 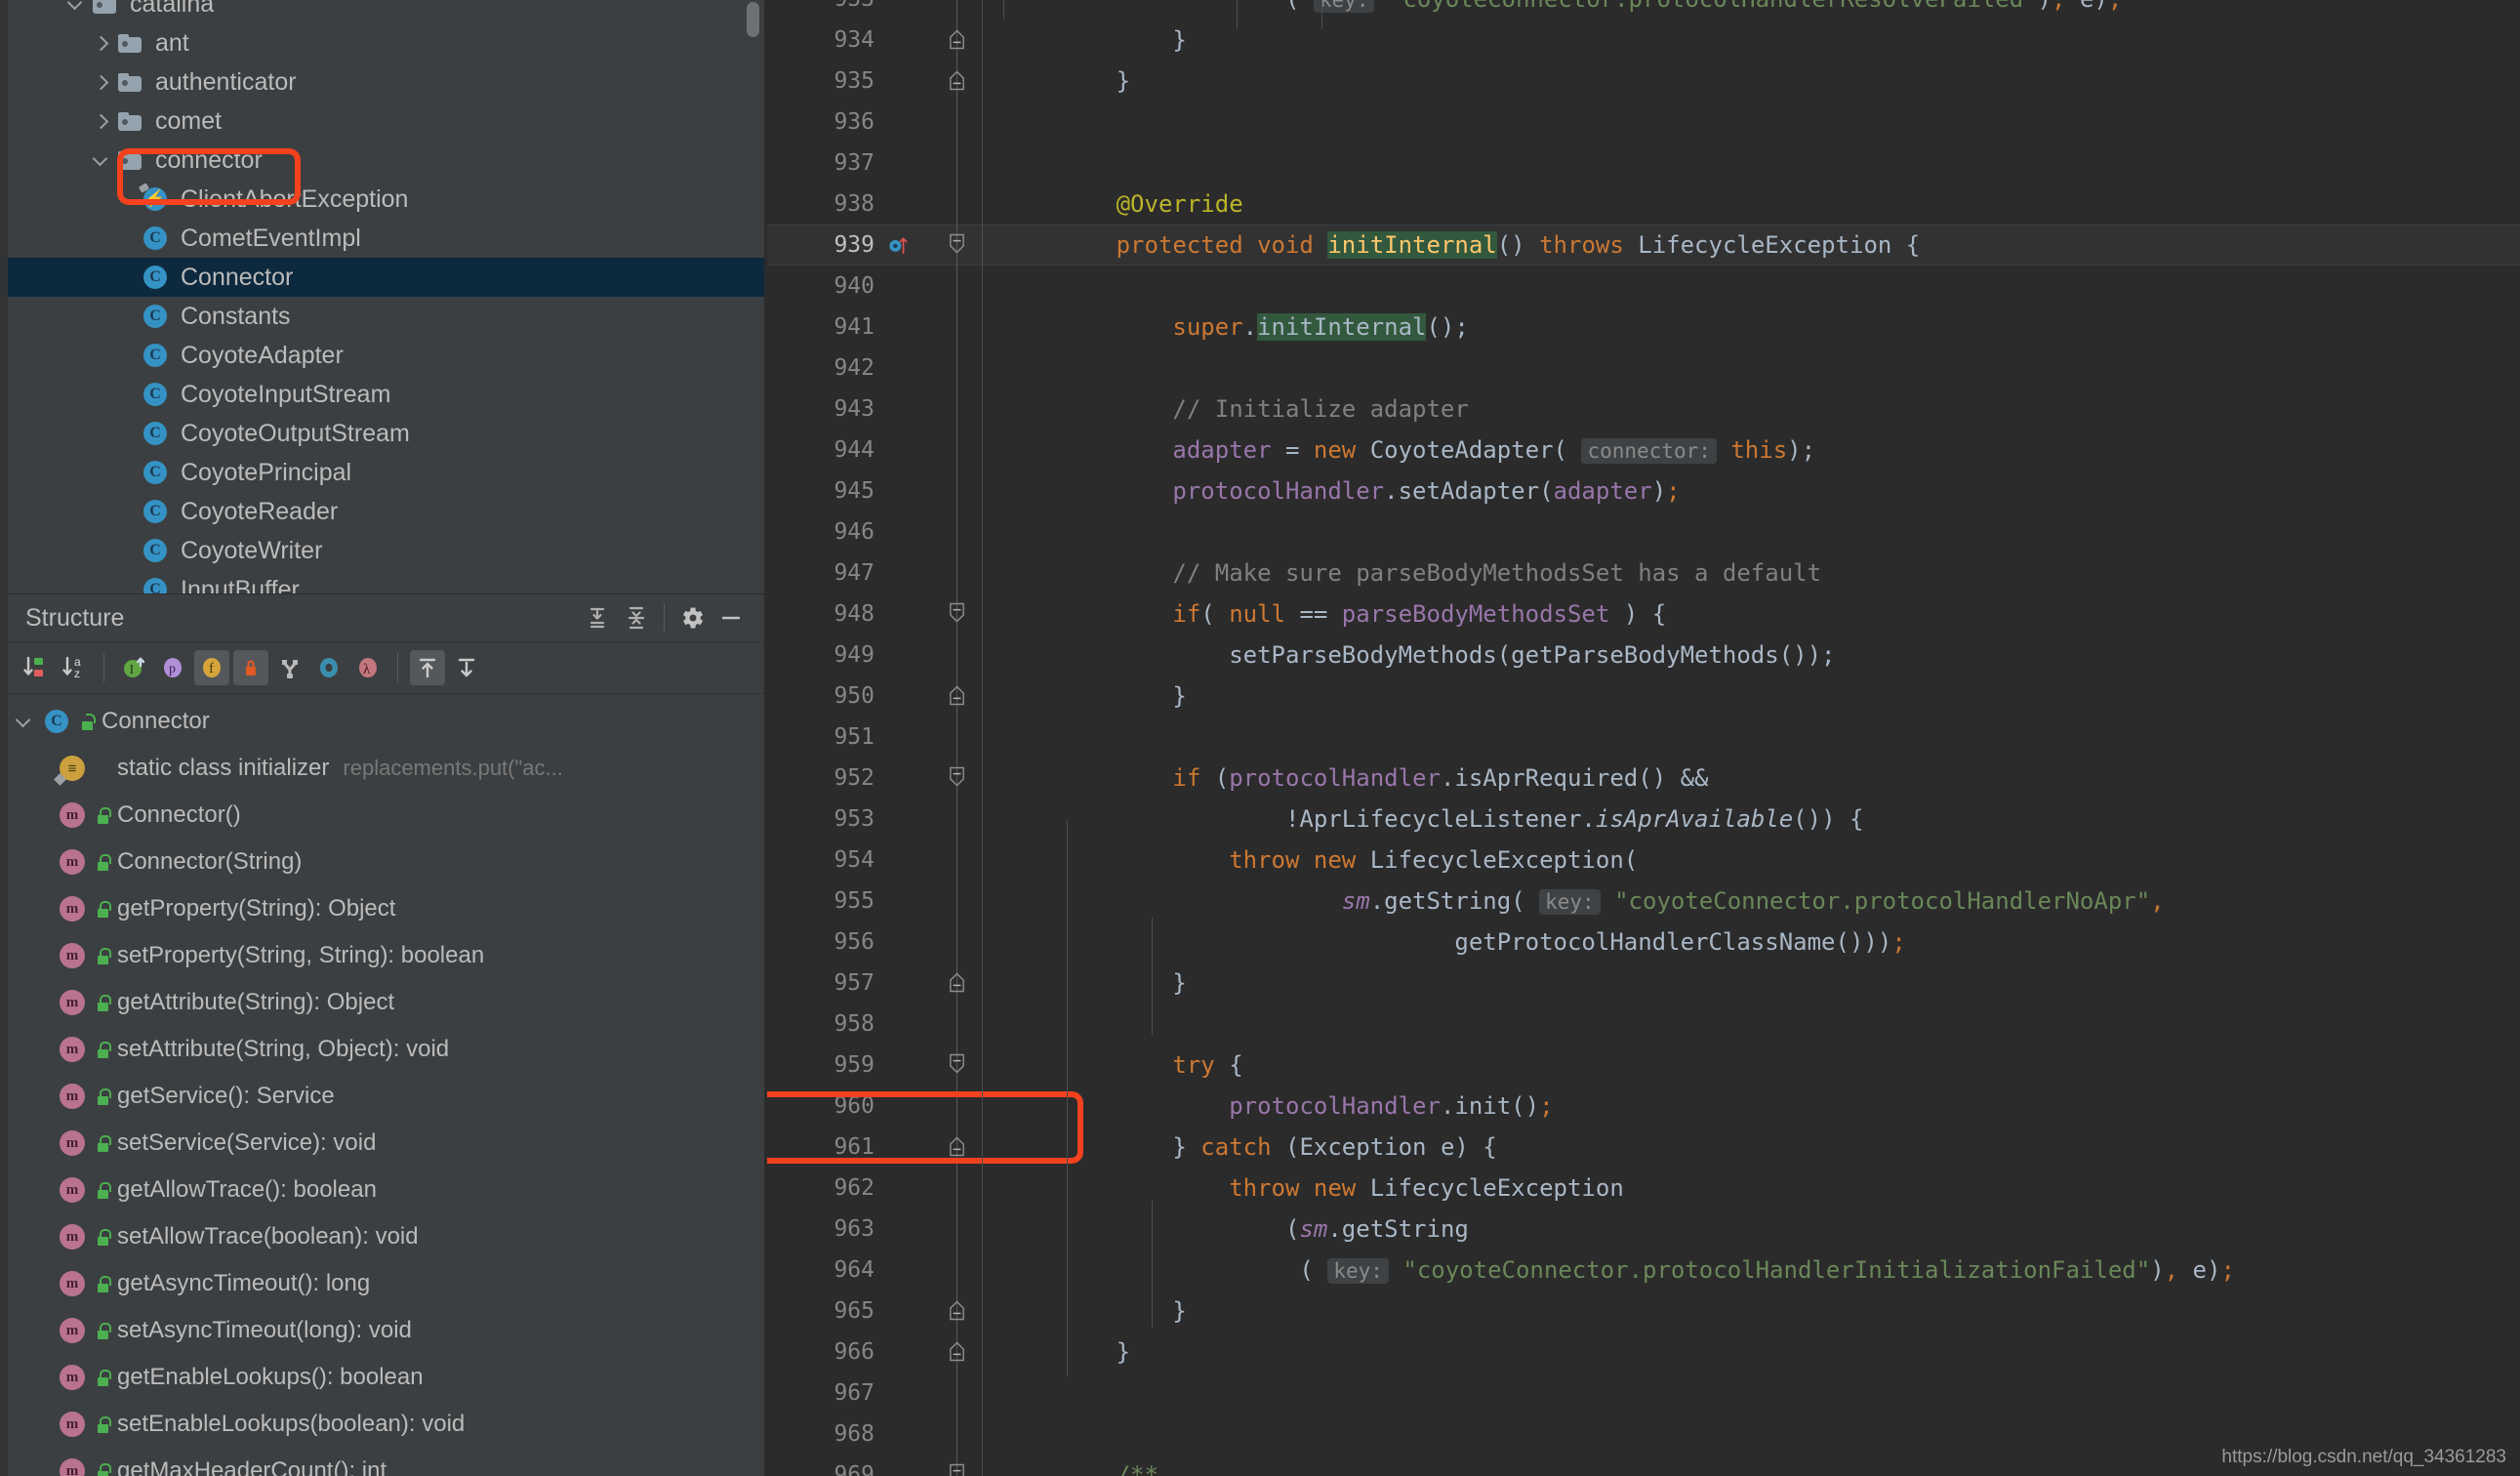 I want to click on anonymous-icon, so click(x=289, y=667).